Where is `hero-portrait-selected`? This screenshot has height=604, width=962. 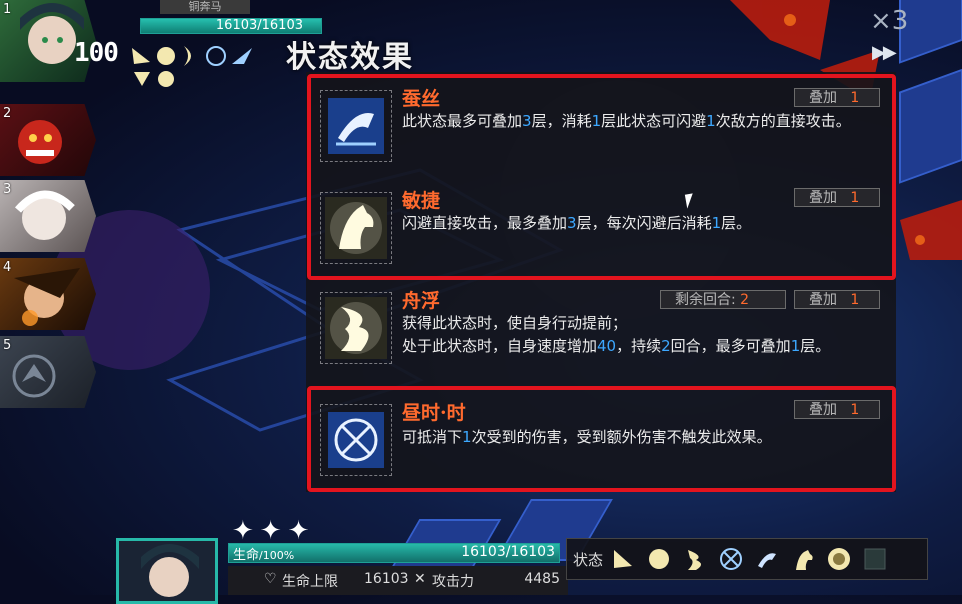
hero-portrait-selected is located at coordinates (170, 570).